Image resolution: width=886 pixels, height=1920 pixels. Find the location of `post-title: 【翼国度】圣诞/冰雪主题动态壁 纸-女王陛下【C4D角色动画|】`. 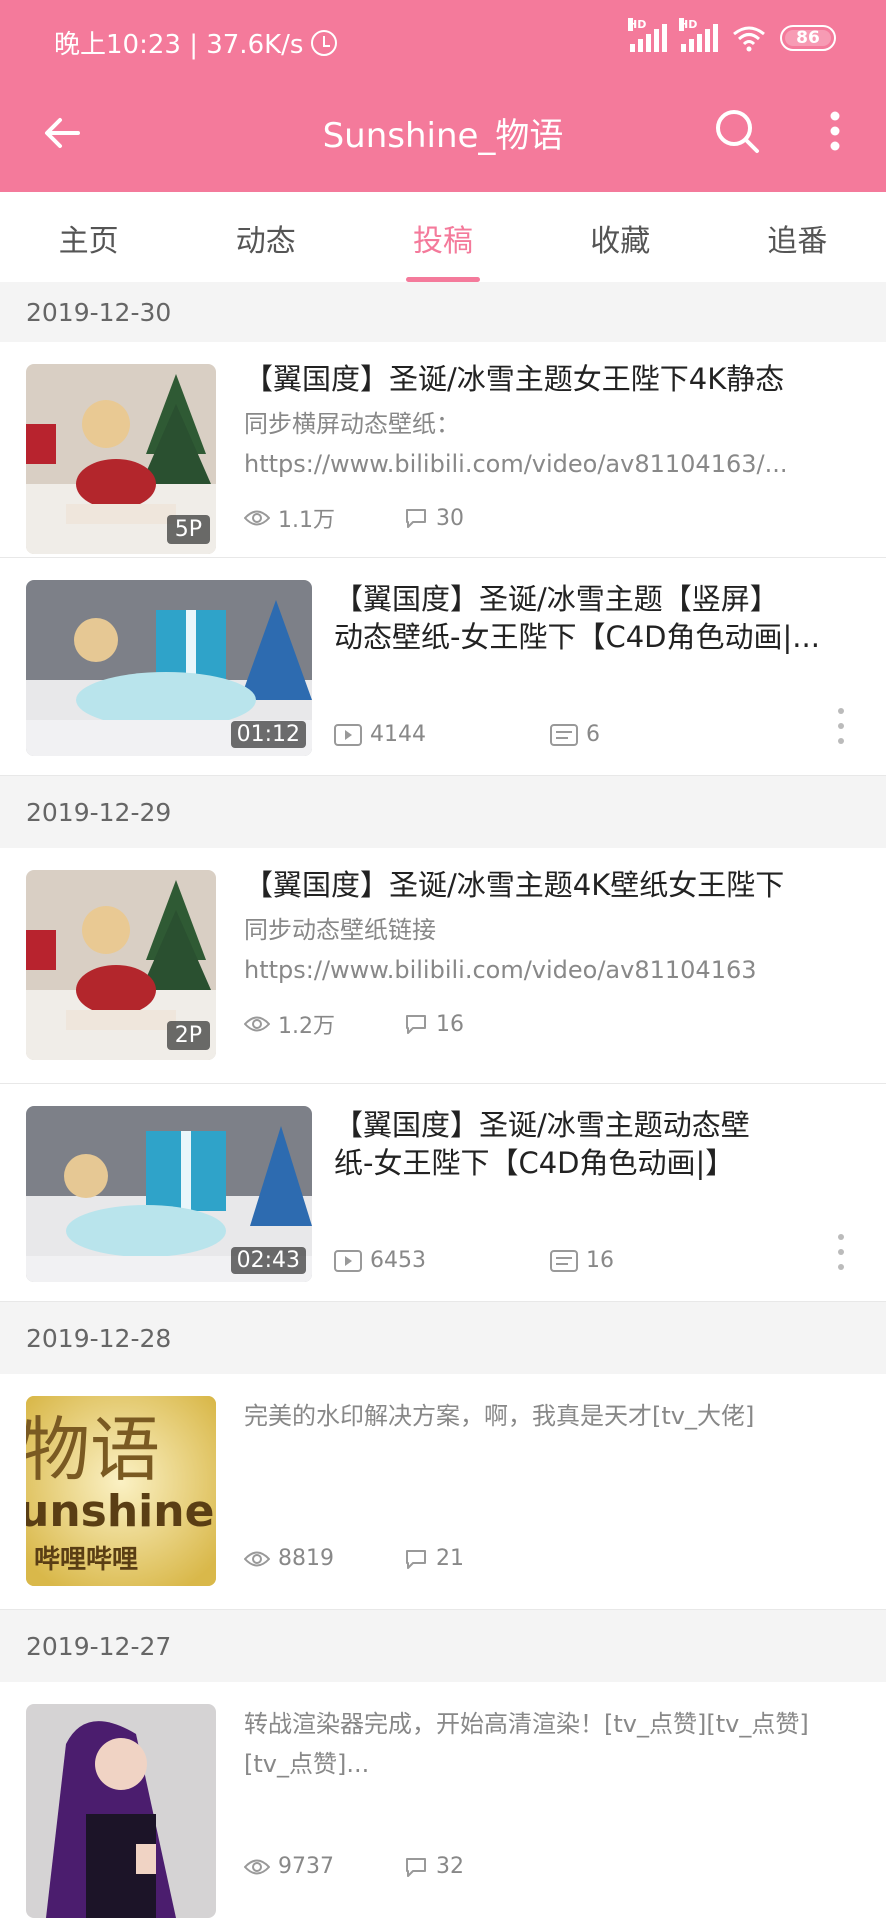

post-title: 【翼国度】圣诞/冰雪主题动态壁 纸-女王陛下【C4D角色动画|】 is located at coordinates (599, 1144).